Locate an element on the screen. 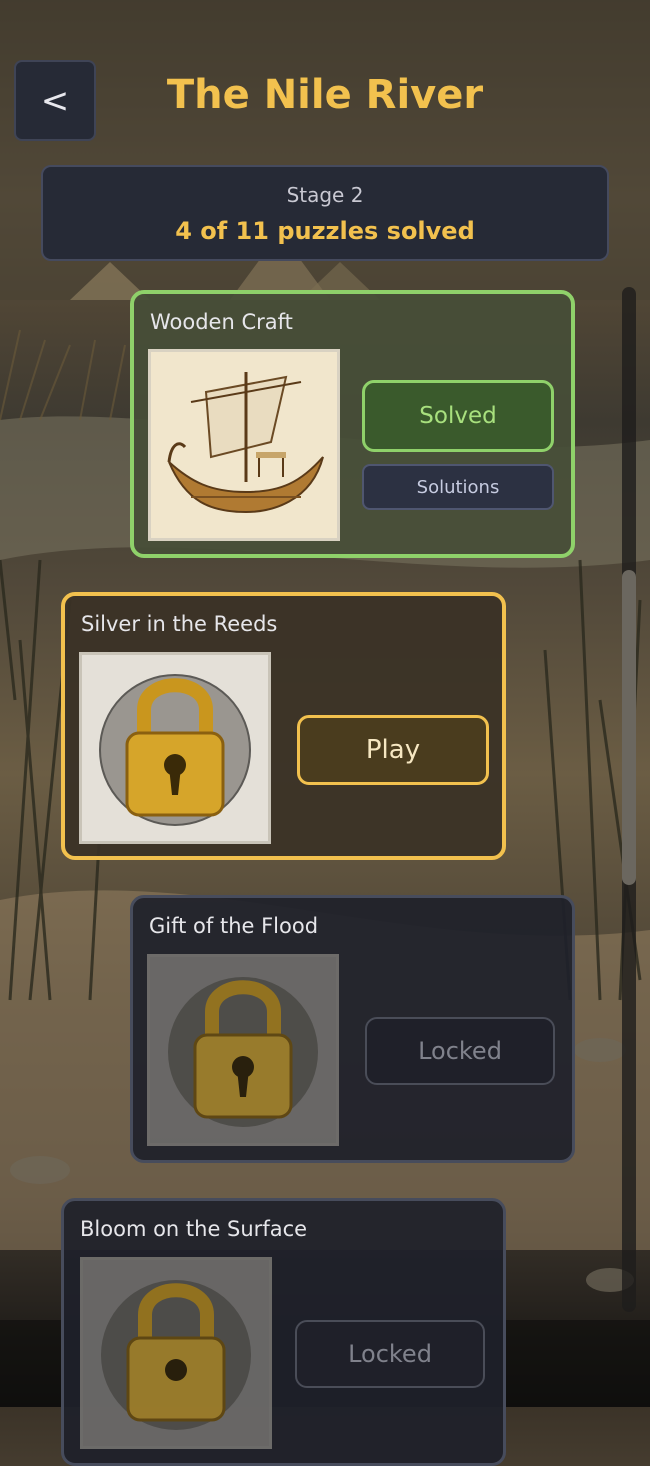 The height and width of the screenshot is (1466, 650). stage-progress-text: 4 of 11 puzzles solved is located at coordinates (325, 231).